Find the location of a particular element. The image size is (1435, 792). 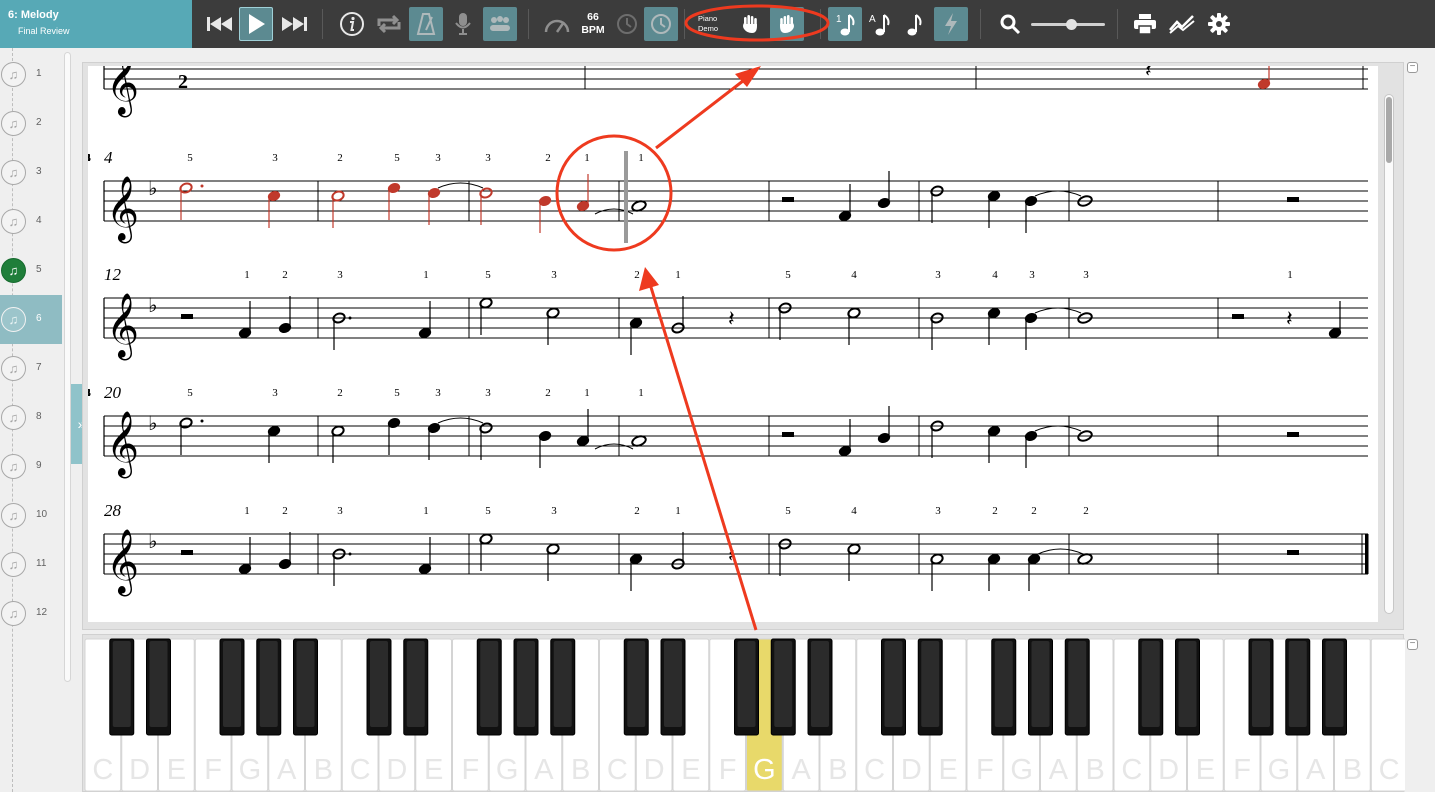

settings-button is located at coordinates (1219, 24).